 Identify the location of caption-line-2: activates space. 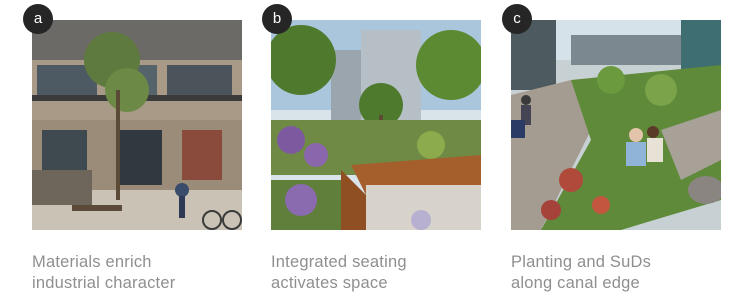
(329, 283).